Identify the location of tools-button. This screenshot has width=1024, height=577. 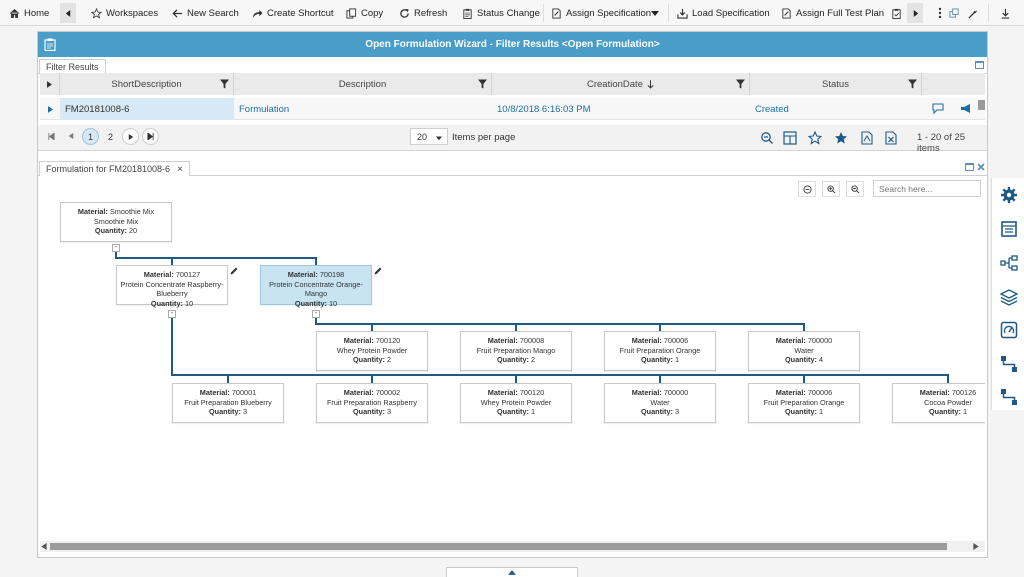
(972, 13).